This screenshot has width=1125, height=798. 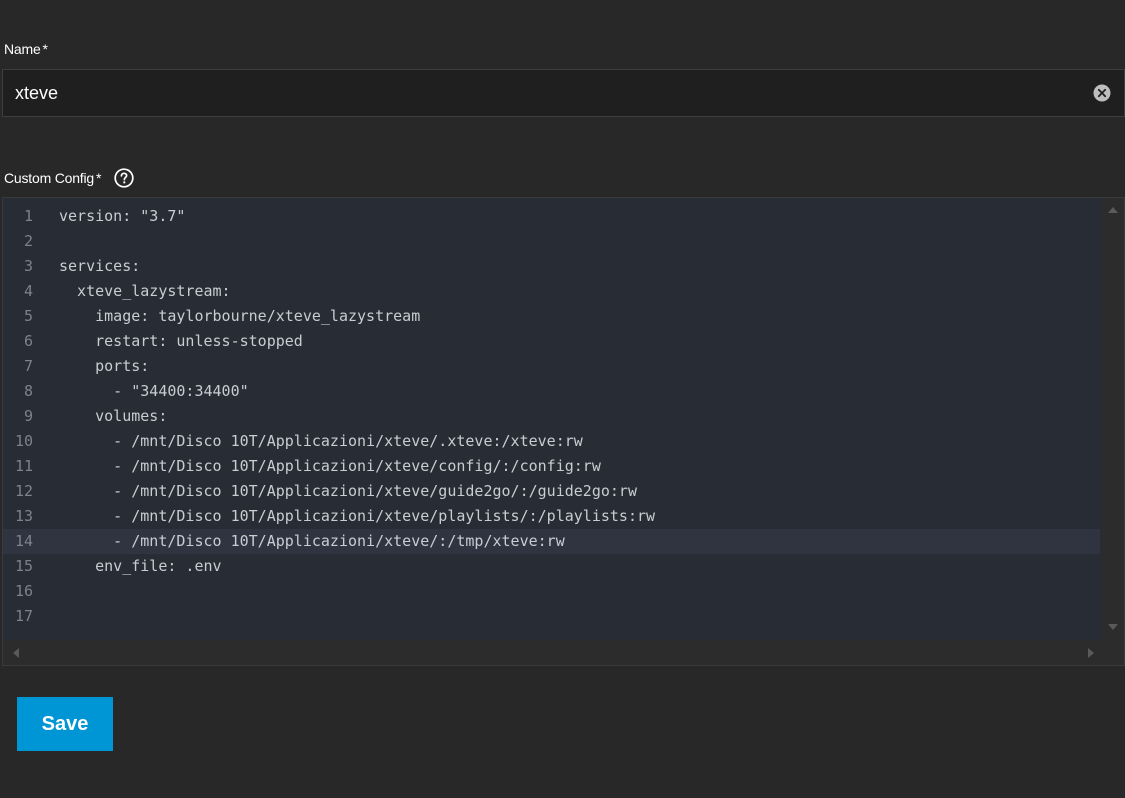 What do you see at coordinates (113, 416) in the screenshot?
I see `line-content: volumes:` at bounding box center [113, 416].